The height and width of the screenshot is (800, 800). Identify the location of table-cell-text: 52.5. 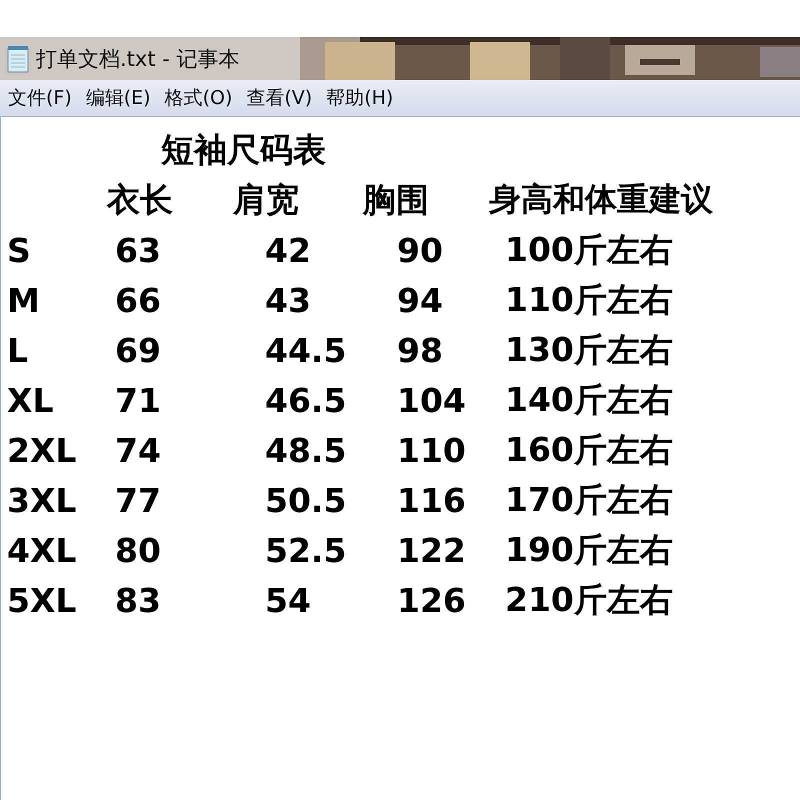
(306, 550).